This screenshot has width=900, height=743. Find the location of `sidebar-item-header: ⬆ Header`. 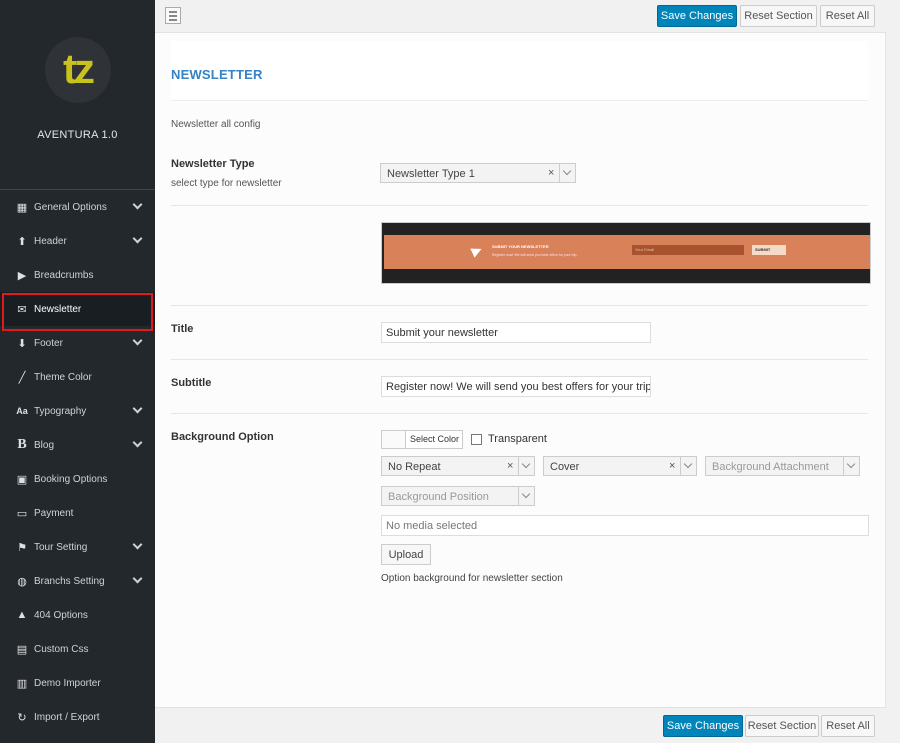

sidebar-item-header: ⬆ Header is located at coordinates (77, 241).